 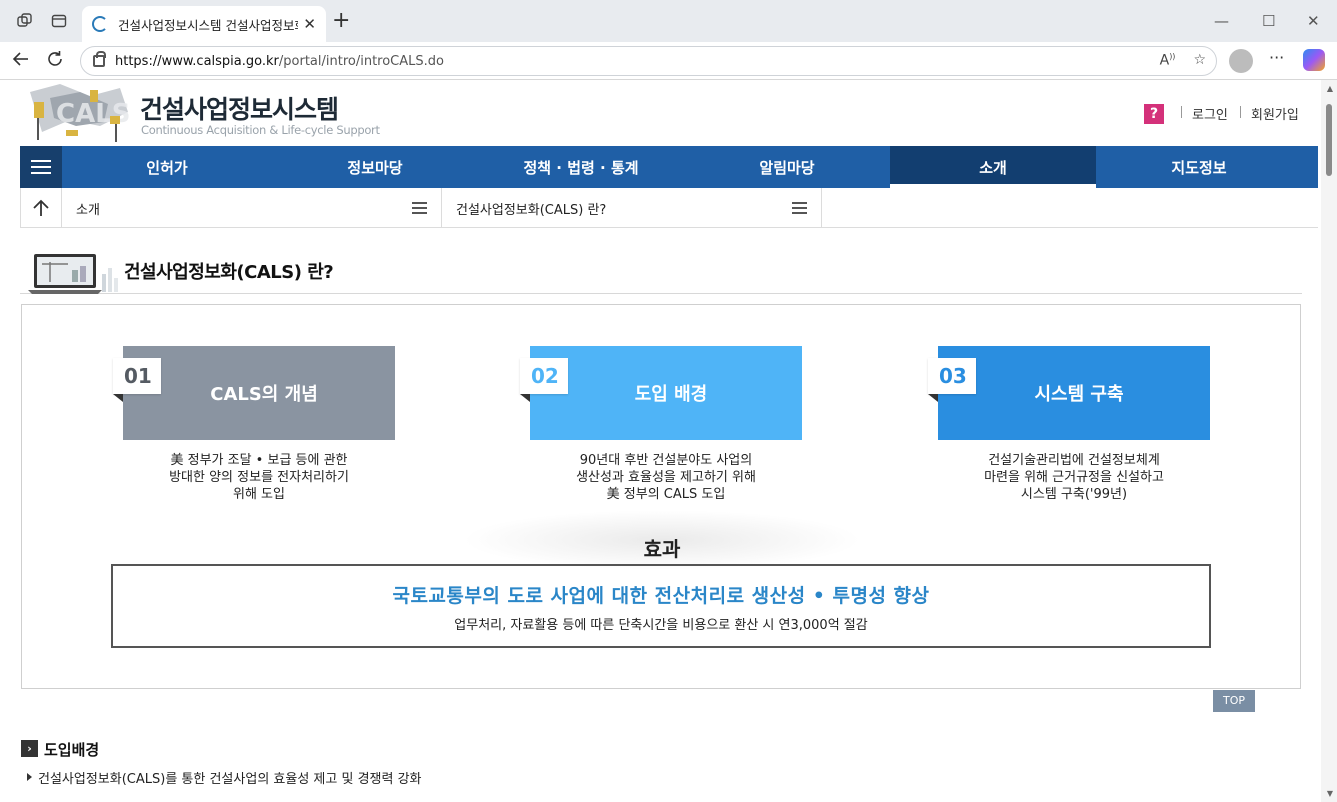 I want to click on card-number: 03, so click(x=952, y=380).